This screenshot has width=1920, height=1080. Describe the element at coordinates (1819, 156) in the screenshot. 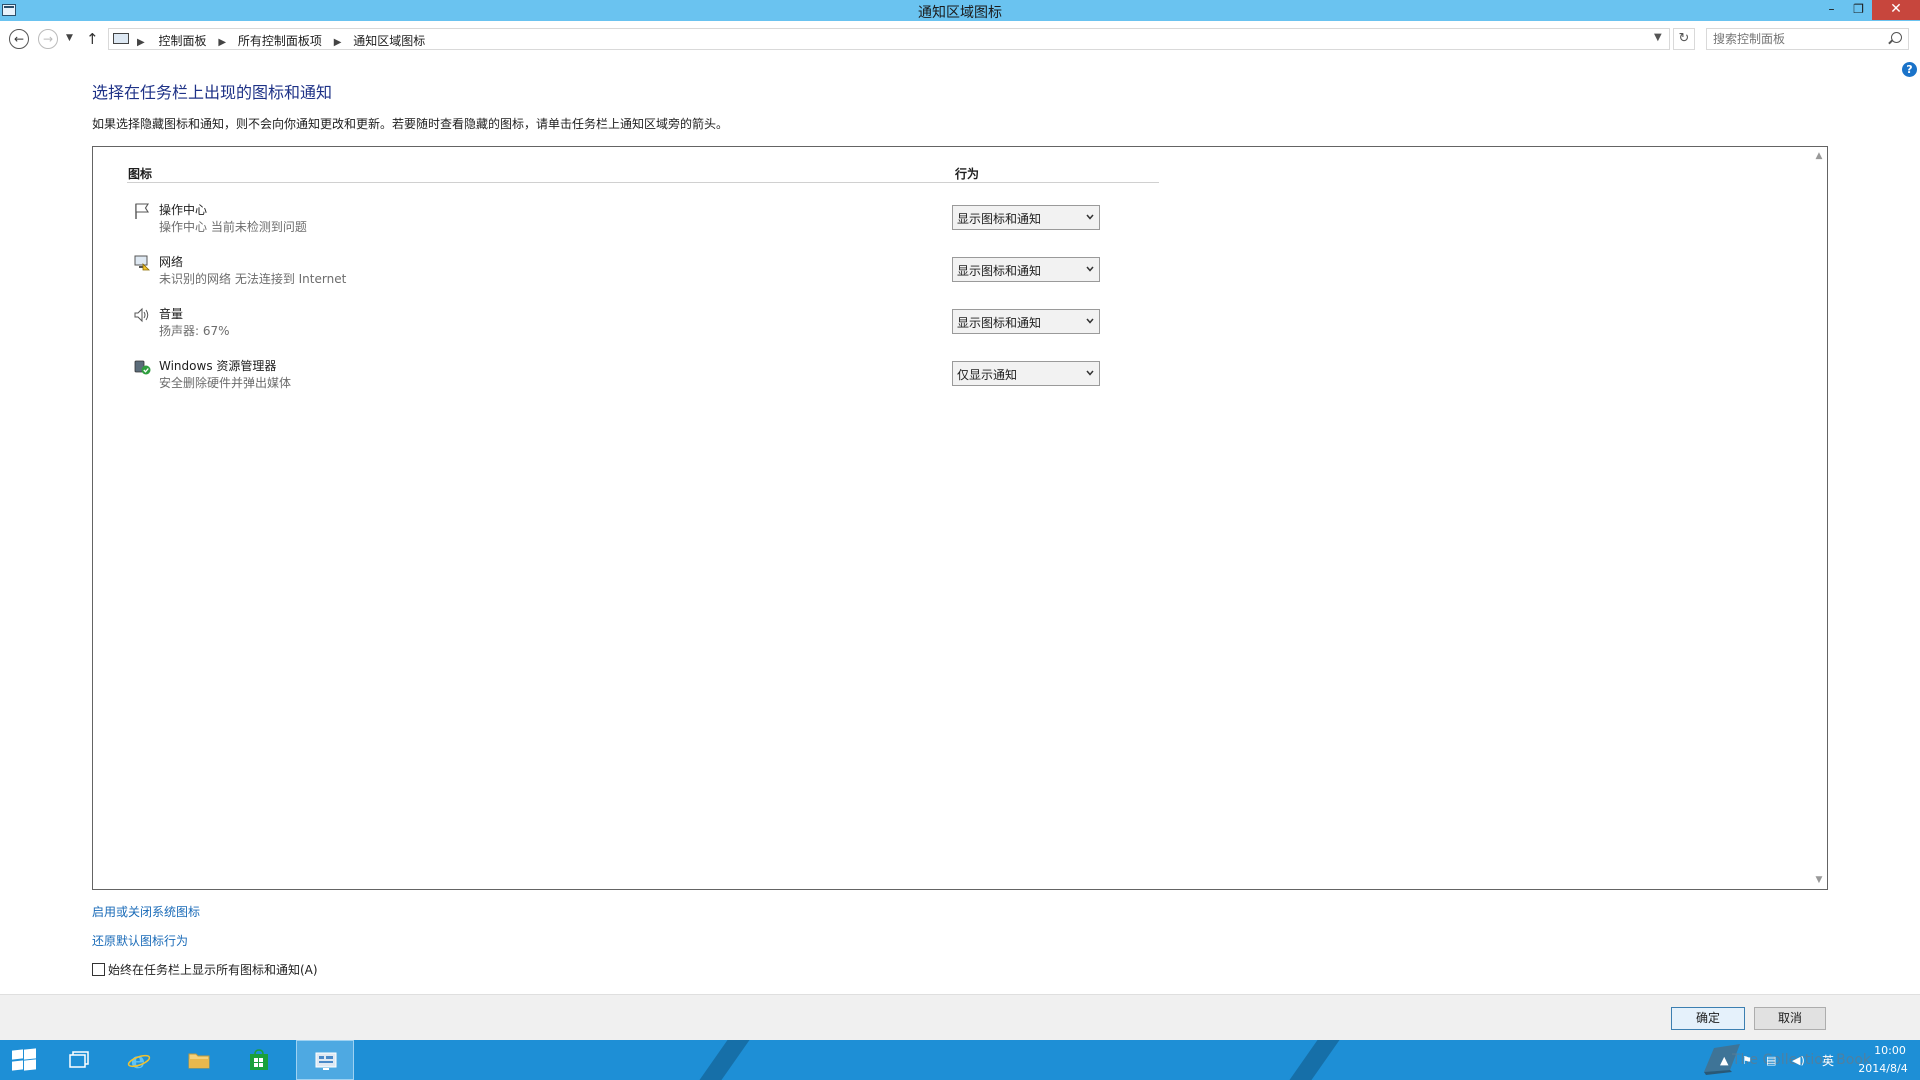

I see `scroll-up-icon: ▲` at that location.